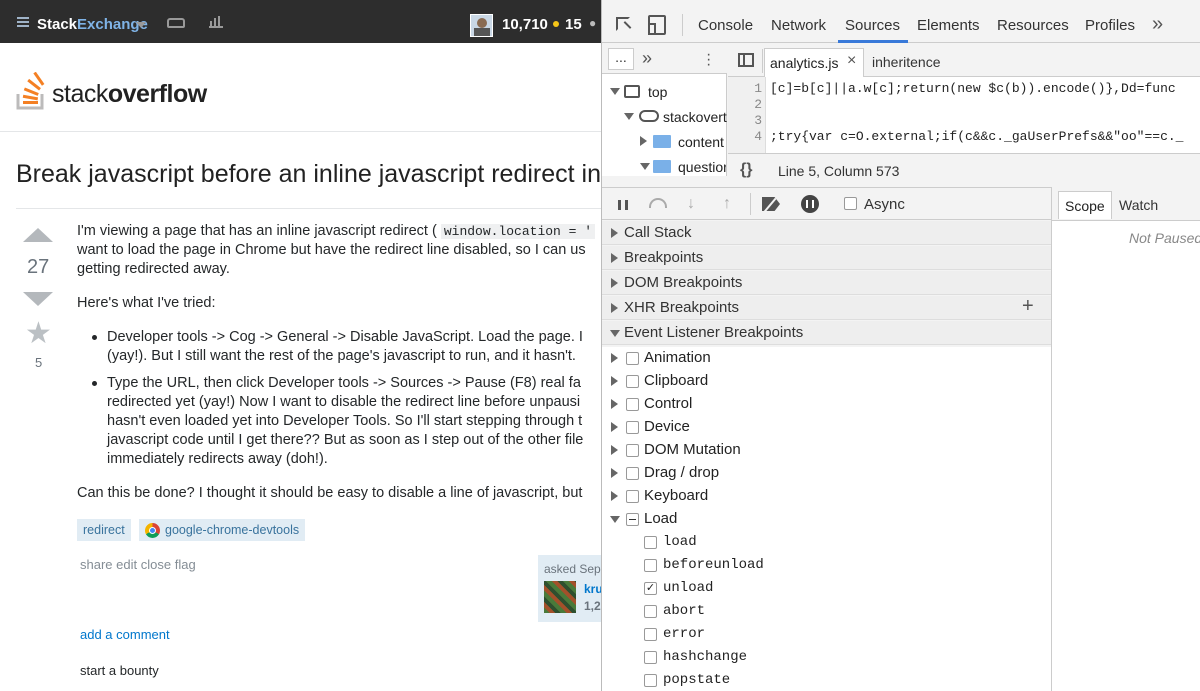 This screenshot has height=691, width=1200. Describe the element at coordinates (481, 25) in the screenshot. I see `avatar` at that location.